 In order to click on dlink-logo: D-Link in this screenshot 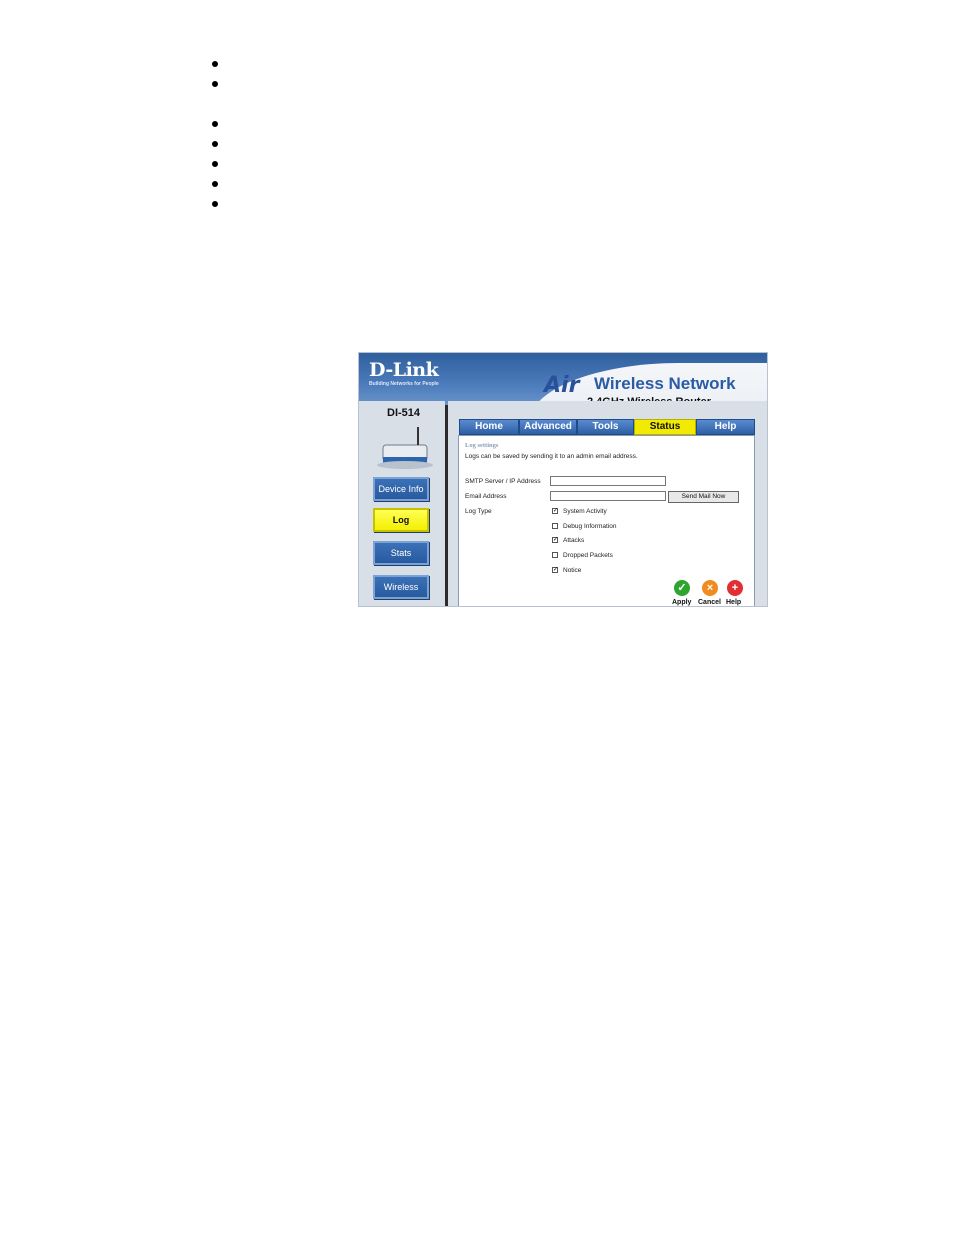, I will do `click(404, 370)`.